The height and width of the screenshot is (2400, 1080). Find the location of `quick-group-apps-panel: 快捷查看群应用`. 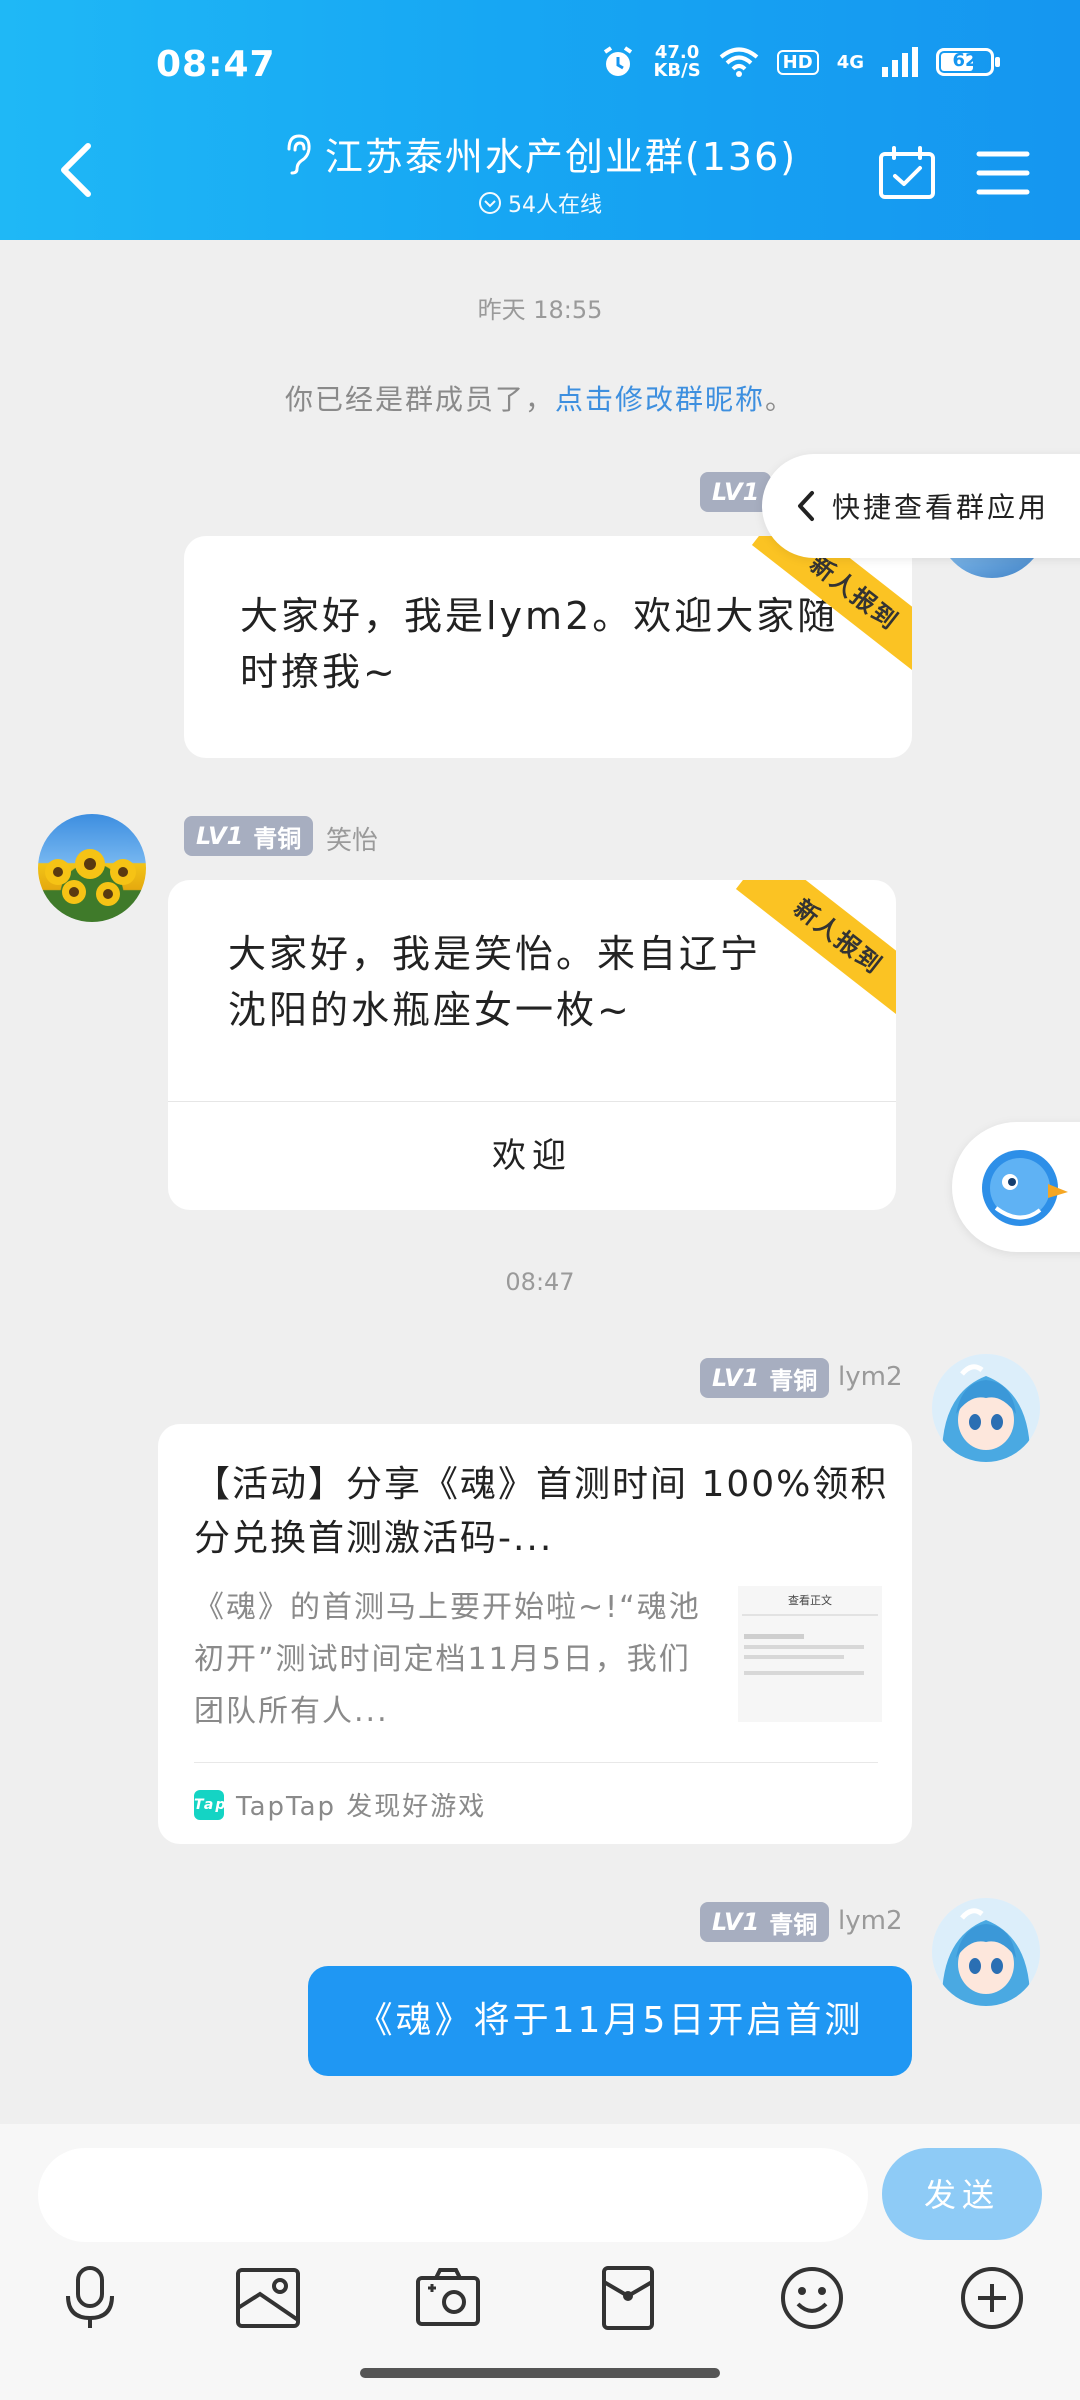

quick-group-apps-panel: 快捷查看群应用 is located at coordinates (921, 506).